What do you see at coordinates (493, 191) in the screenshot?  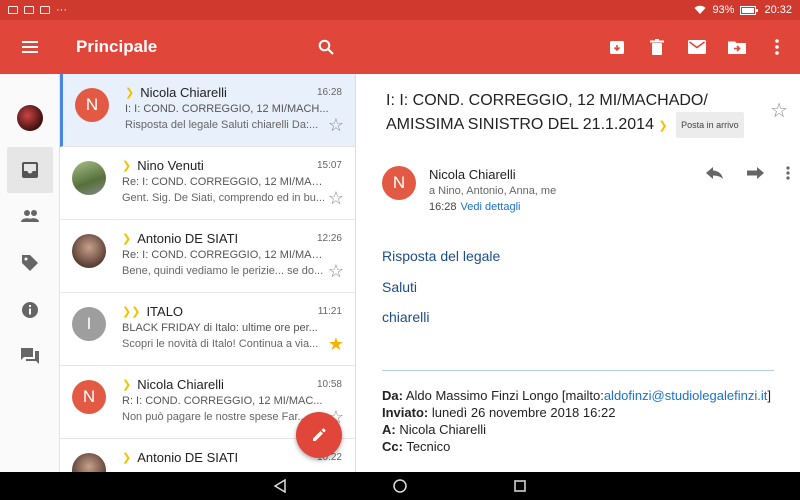 I see `recipients: a Nino, Antonio, Anna, me` at bounding box center [493, 191].